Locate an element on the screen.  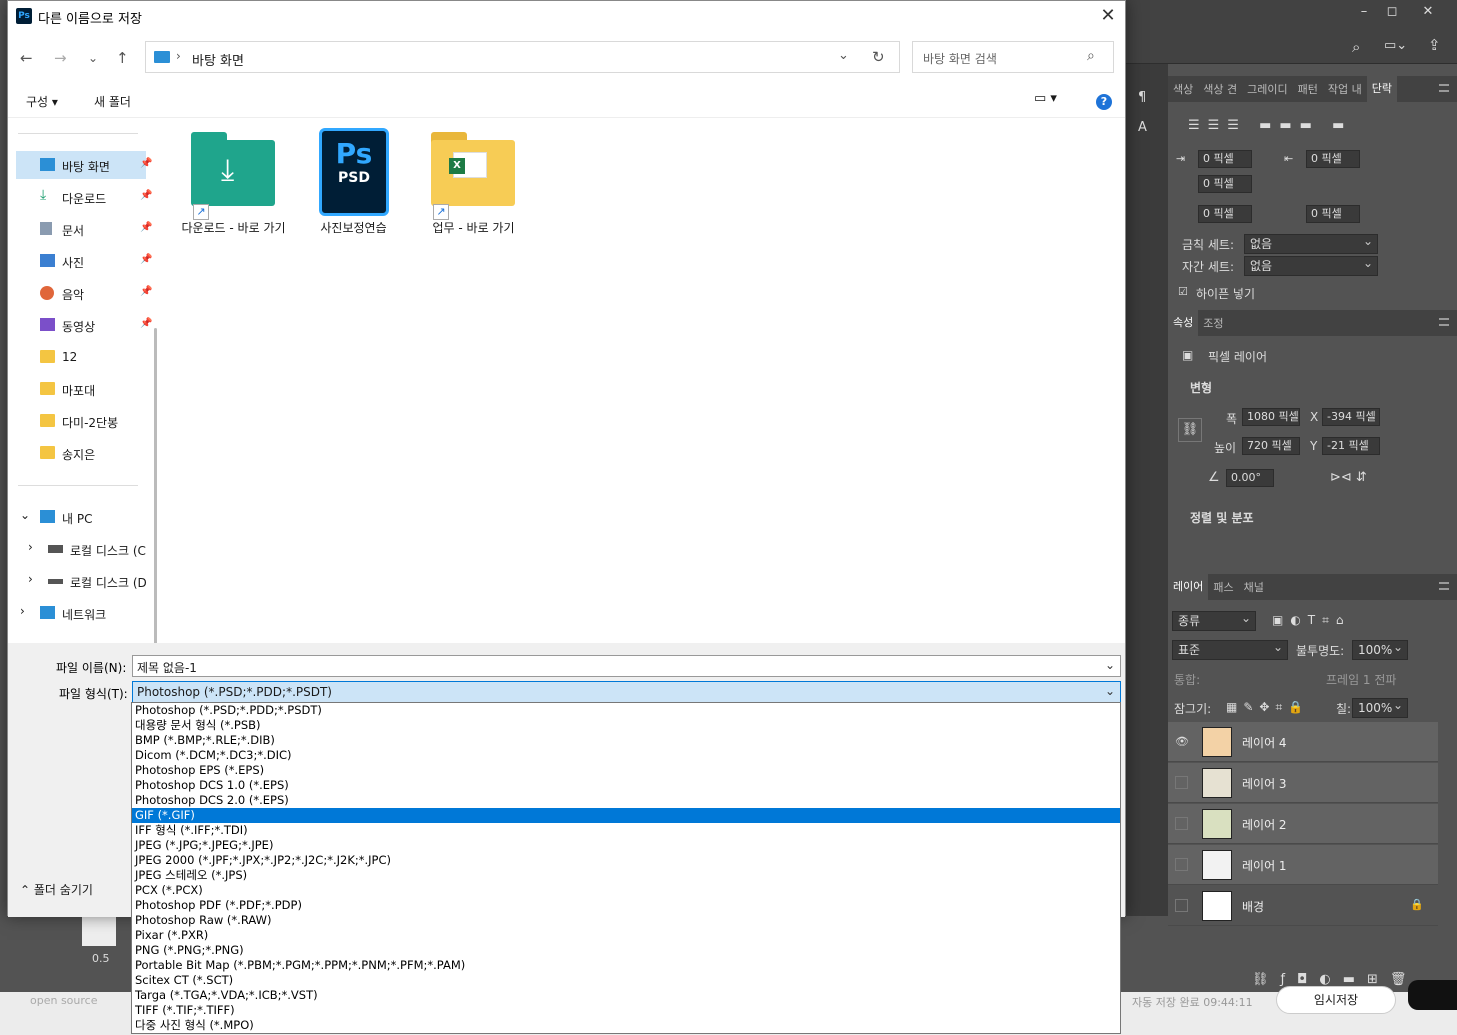
eye-icon: 👁 is located at coordinates (1182, 742).